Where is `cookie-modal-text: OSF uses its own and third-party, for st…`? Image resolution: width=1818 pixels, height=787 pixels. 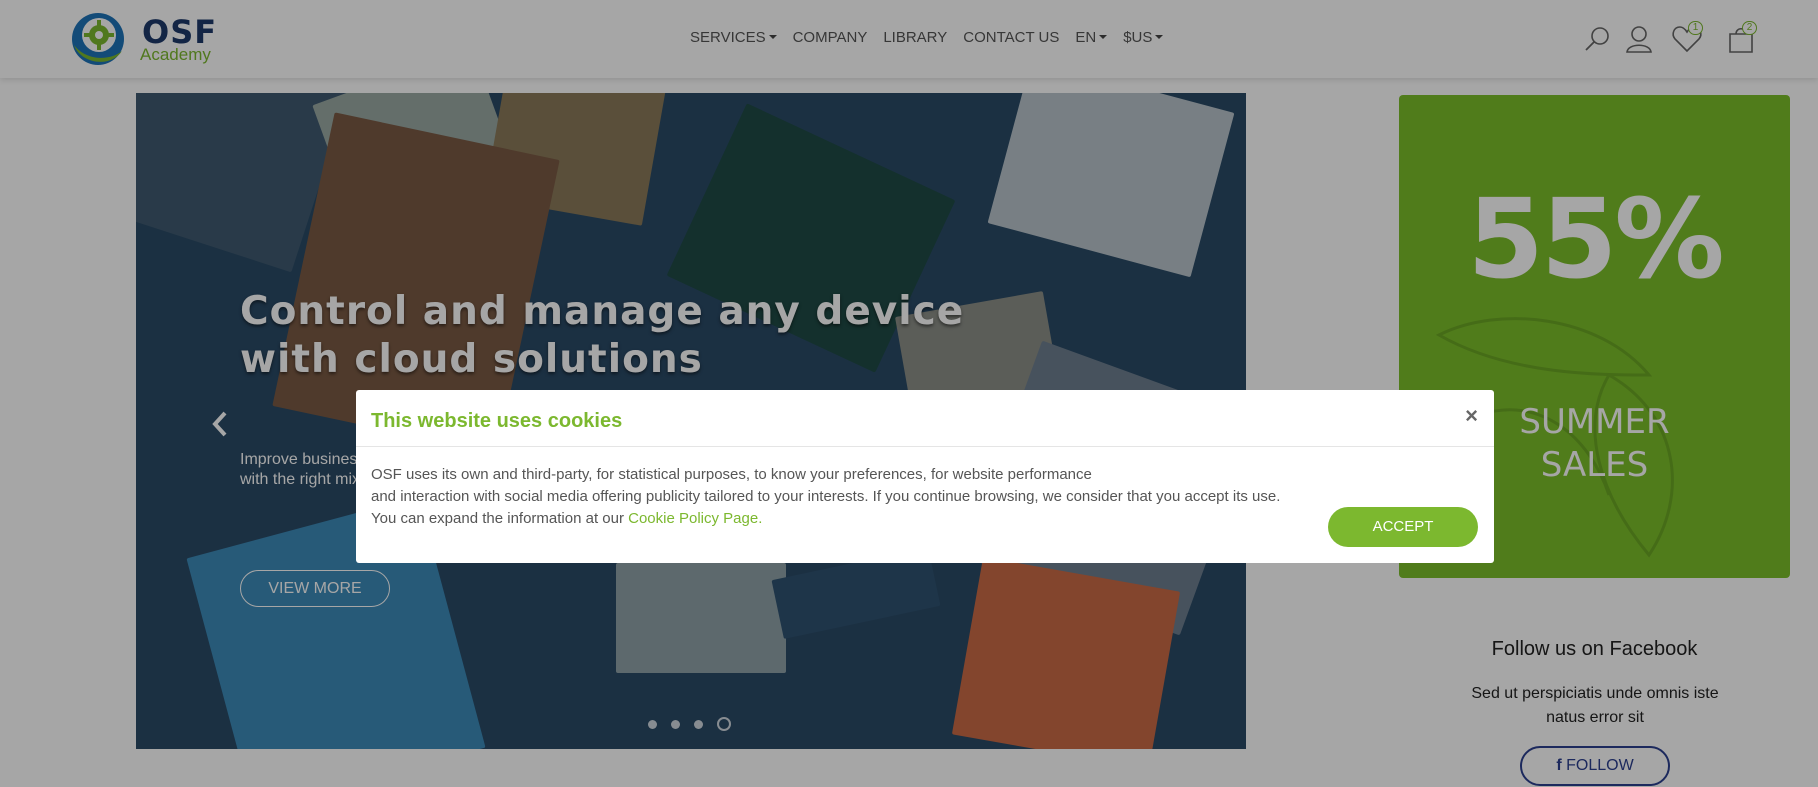
cookie-modal-text: OSF uses its own and third-party, for st… is located at coordinates (836, 497).